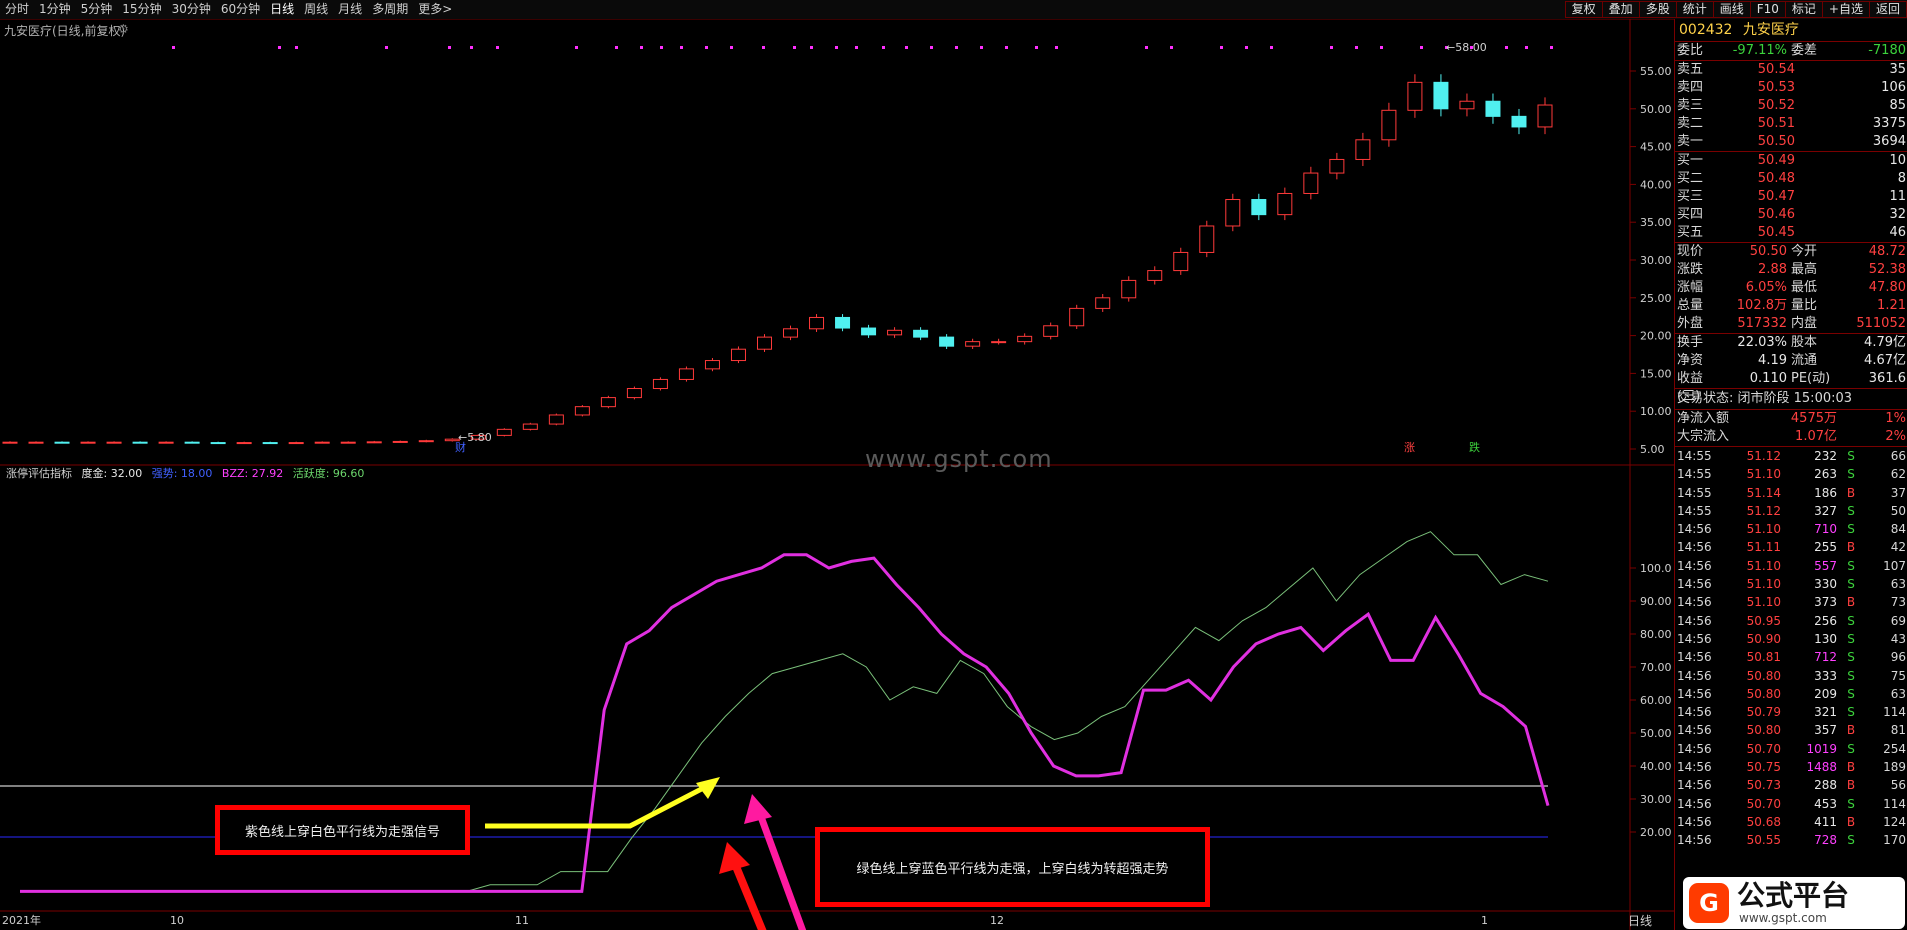 The height and width of the screenshot is (930, 1907). I want to click on weicha-value: -7180, so click(1887, 50).